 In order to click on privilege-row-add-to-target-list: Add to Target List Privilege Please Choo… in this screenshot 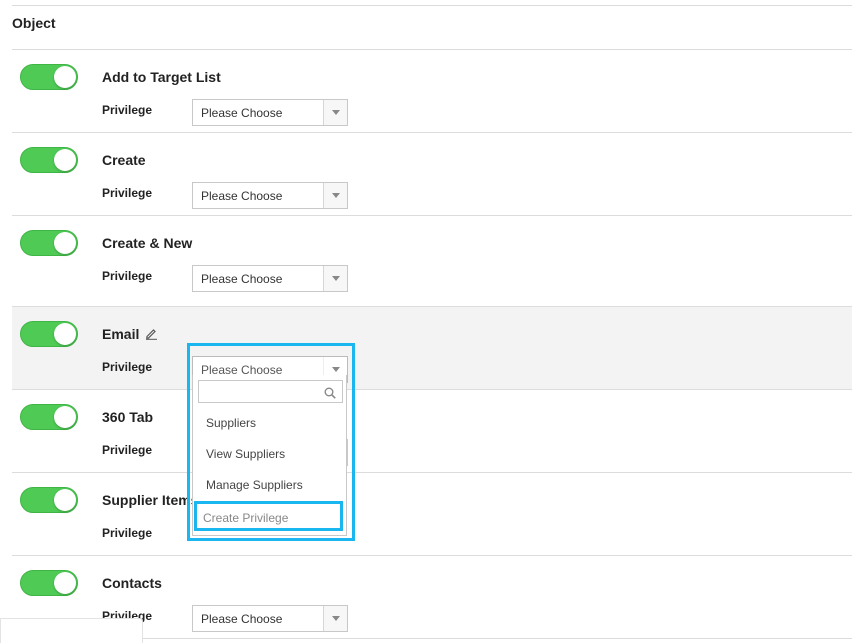, I will do `click(432, 90)`.